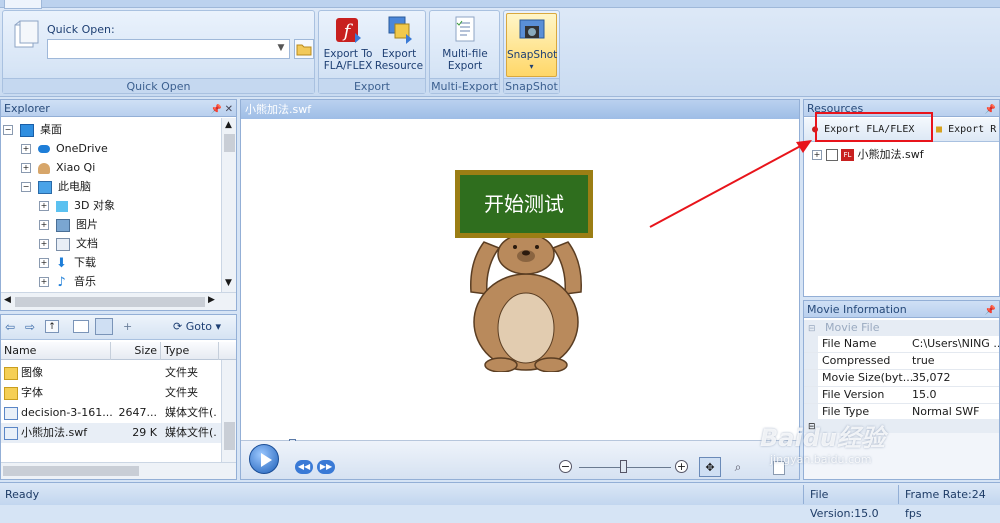  What do you see at coordinates (112, 224) in the screenshot?
I see `tree-item-pictures: + 图片` at bounding box center [112, 224].